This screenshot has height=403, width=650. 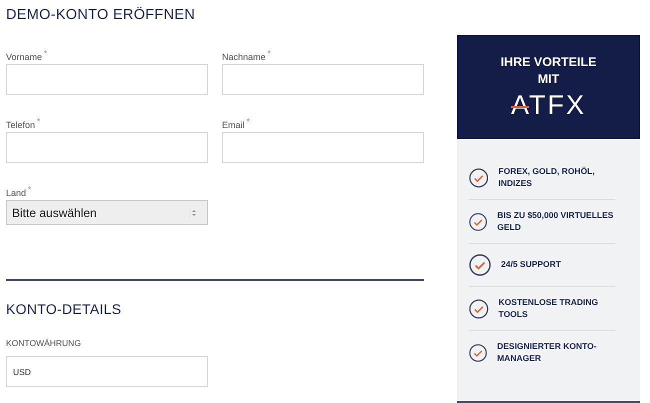 I want to click on benefit-text: BIS ZU $50,000 VIRTUELLES GELD, so click(x=555, y=221).